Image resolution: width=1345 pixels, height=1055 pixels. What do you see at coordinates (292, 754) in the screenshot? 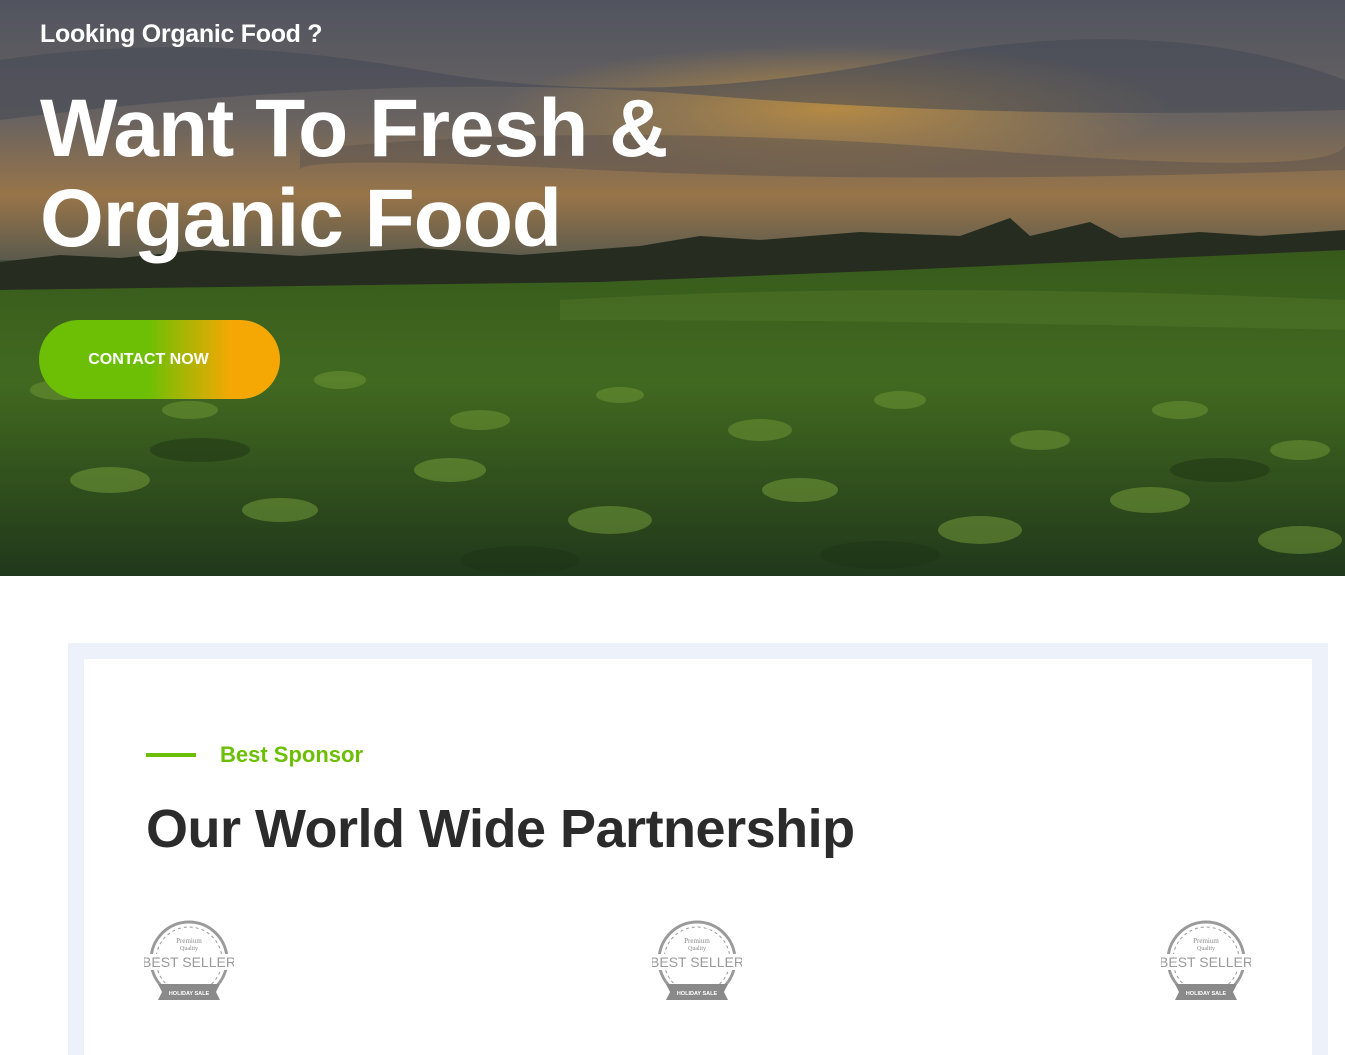
I see `partners-subtitle: Best Sponsor` at bounding box center [292, 754].